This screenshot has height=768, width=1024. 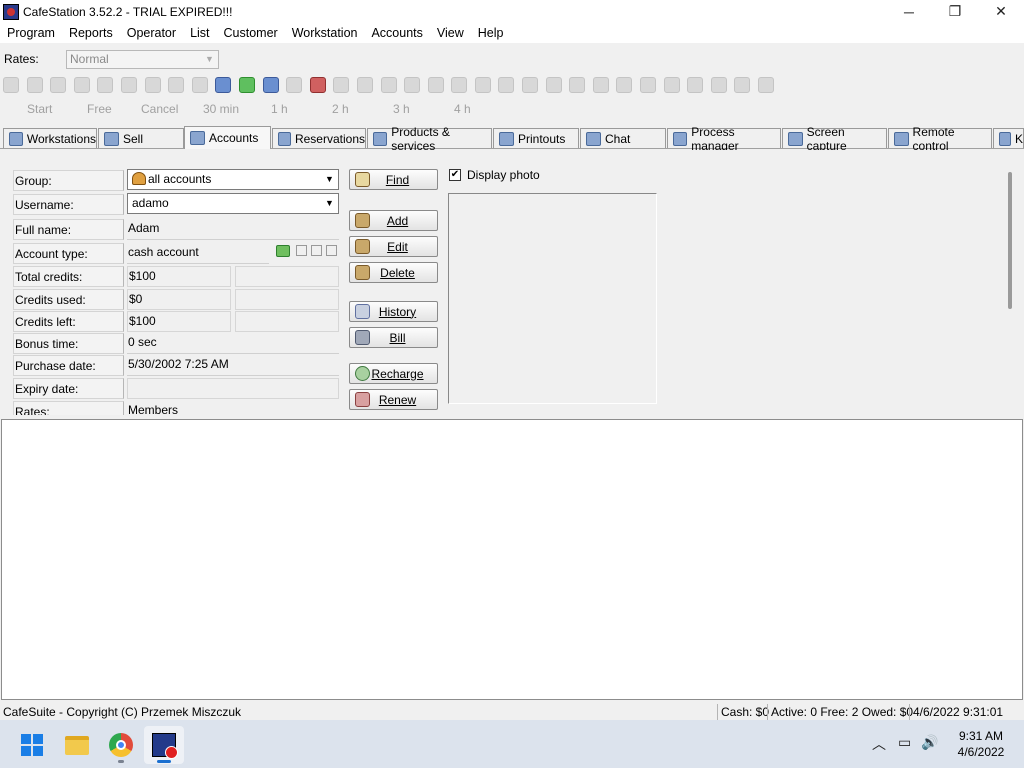 What do you see at coordinates (233, 229) in the screenshot?
I see `full-name-field: Adam` at bounding box center [233, 229].